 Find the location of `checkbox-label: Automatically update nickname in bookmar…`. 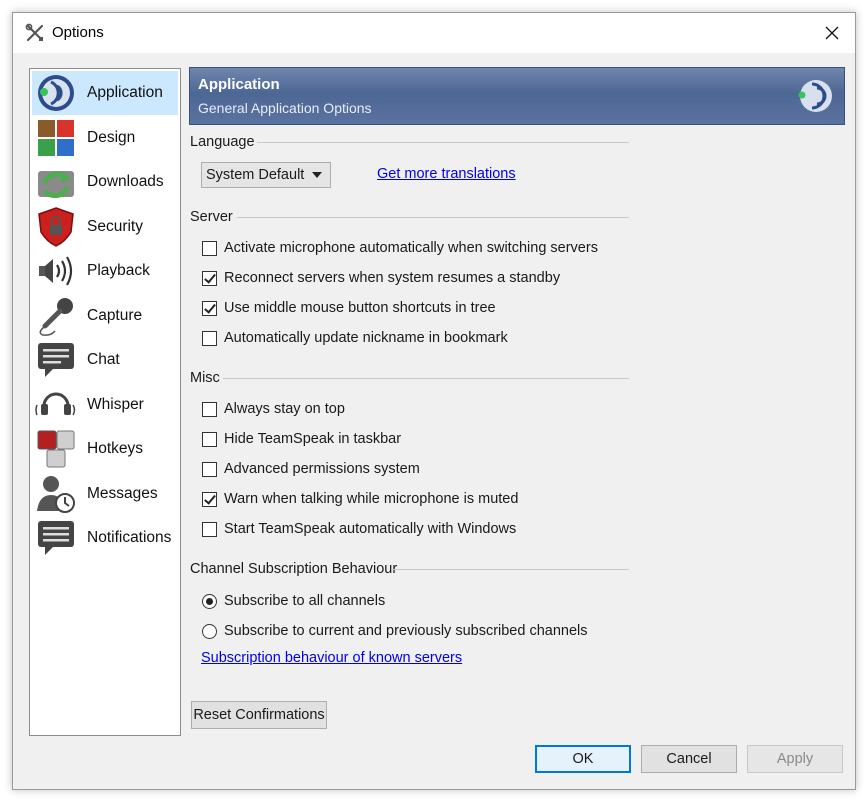

checkbox-label: Automatically update nickname in bookmar… is located at coordinates (366, 338).